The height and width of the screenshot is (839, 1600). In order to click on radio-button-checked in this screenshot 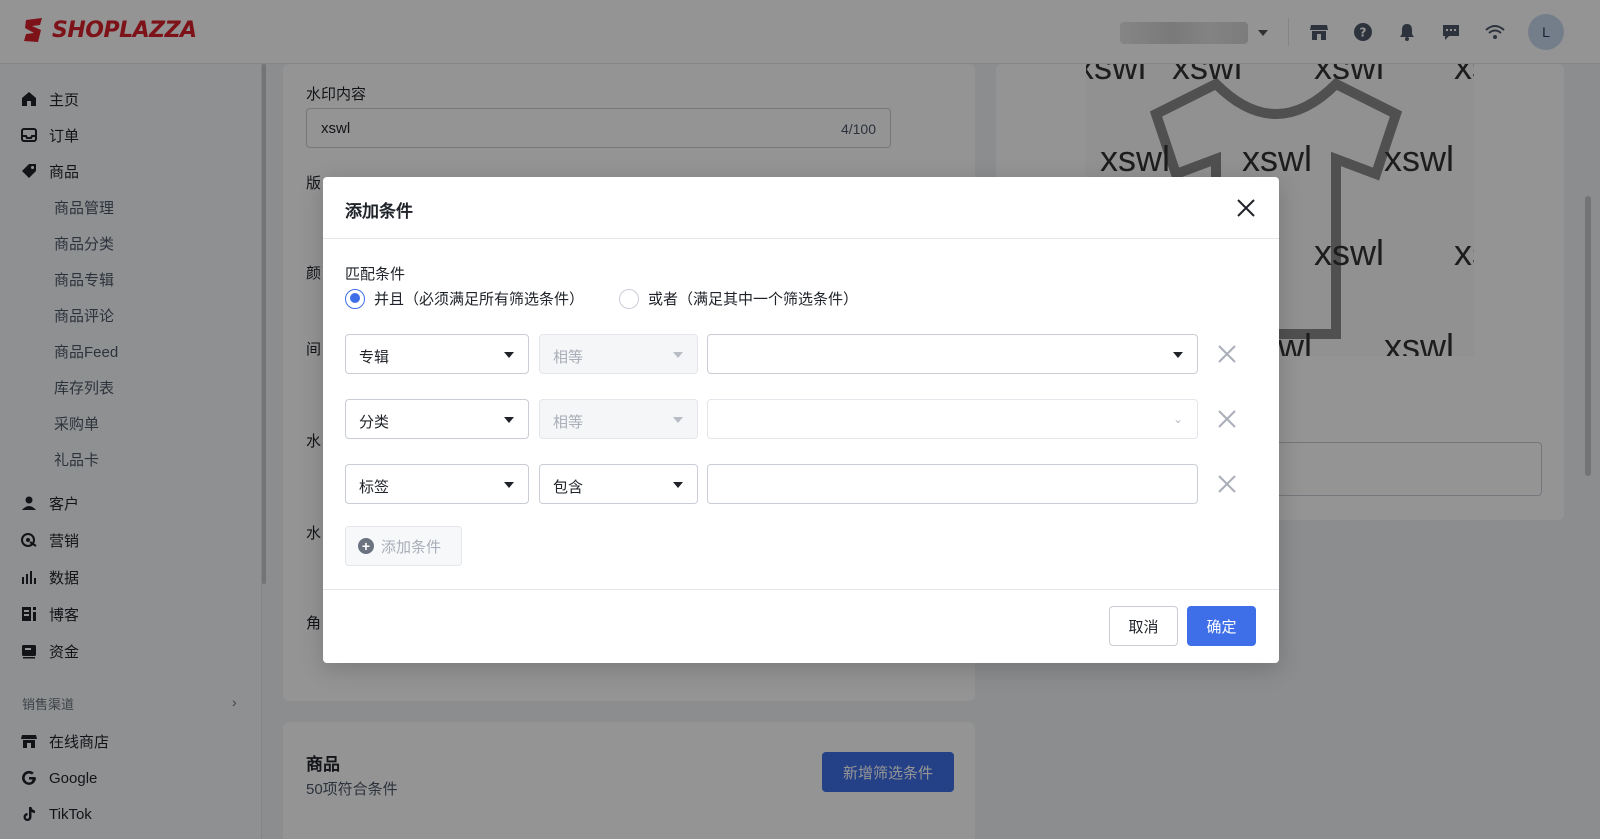, I will do `click(355, 298)`.